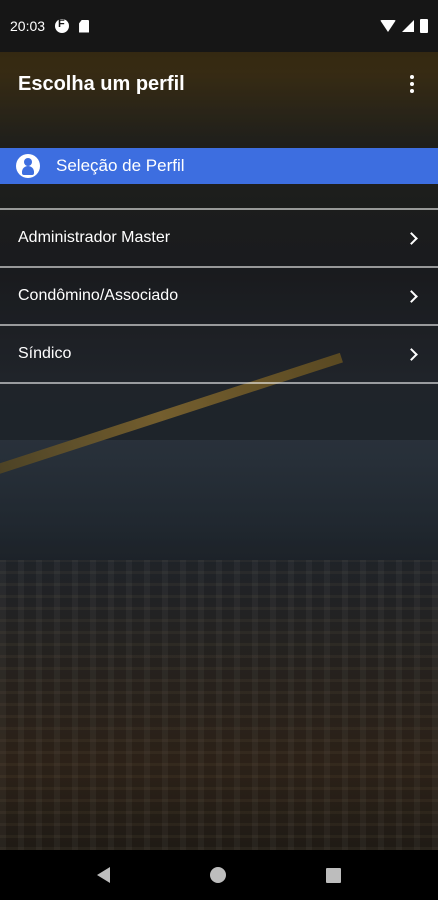 The width and height of the screenshot is (438, 900). What do you see at coordinates (424, 26) in the screenshot?
I see `battery-icon` at bounding box center [424, 26].